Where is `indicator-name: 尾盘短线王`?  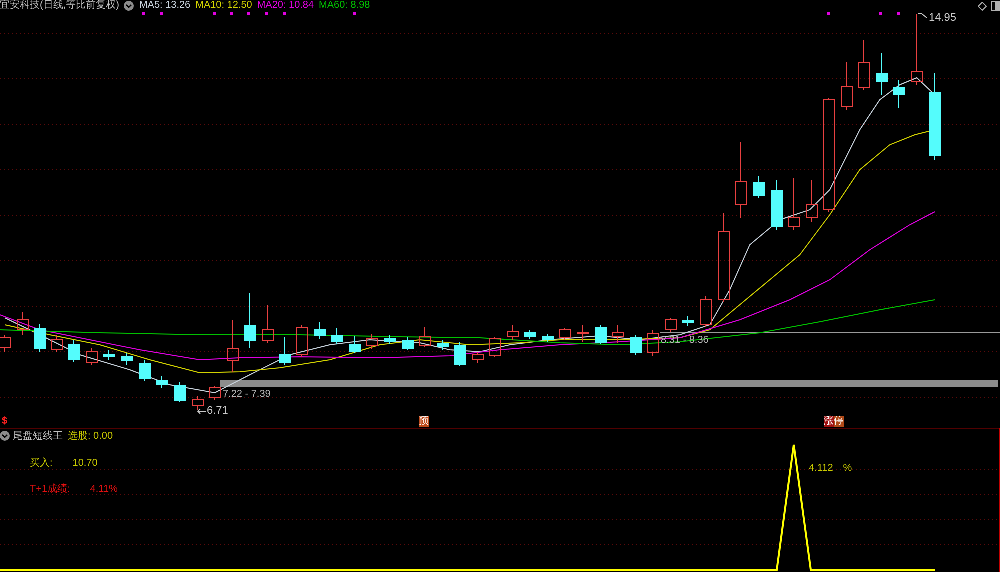
indicator-name: 尾盘短线王 is located at coordinates (38, 436).